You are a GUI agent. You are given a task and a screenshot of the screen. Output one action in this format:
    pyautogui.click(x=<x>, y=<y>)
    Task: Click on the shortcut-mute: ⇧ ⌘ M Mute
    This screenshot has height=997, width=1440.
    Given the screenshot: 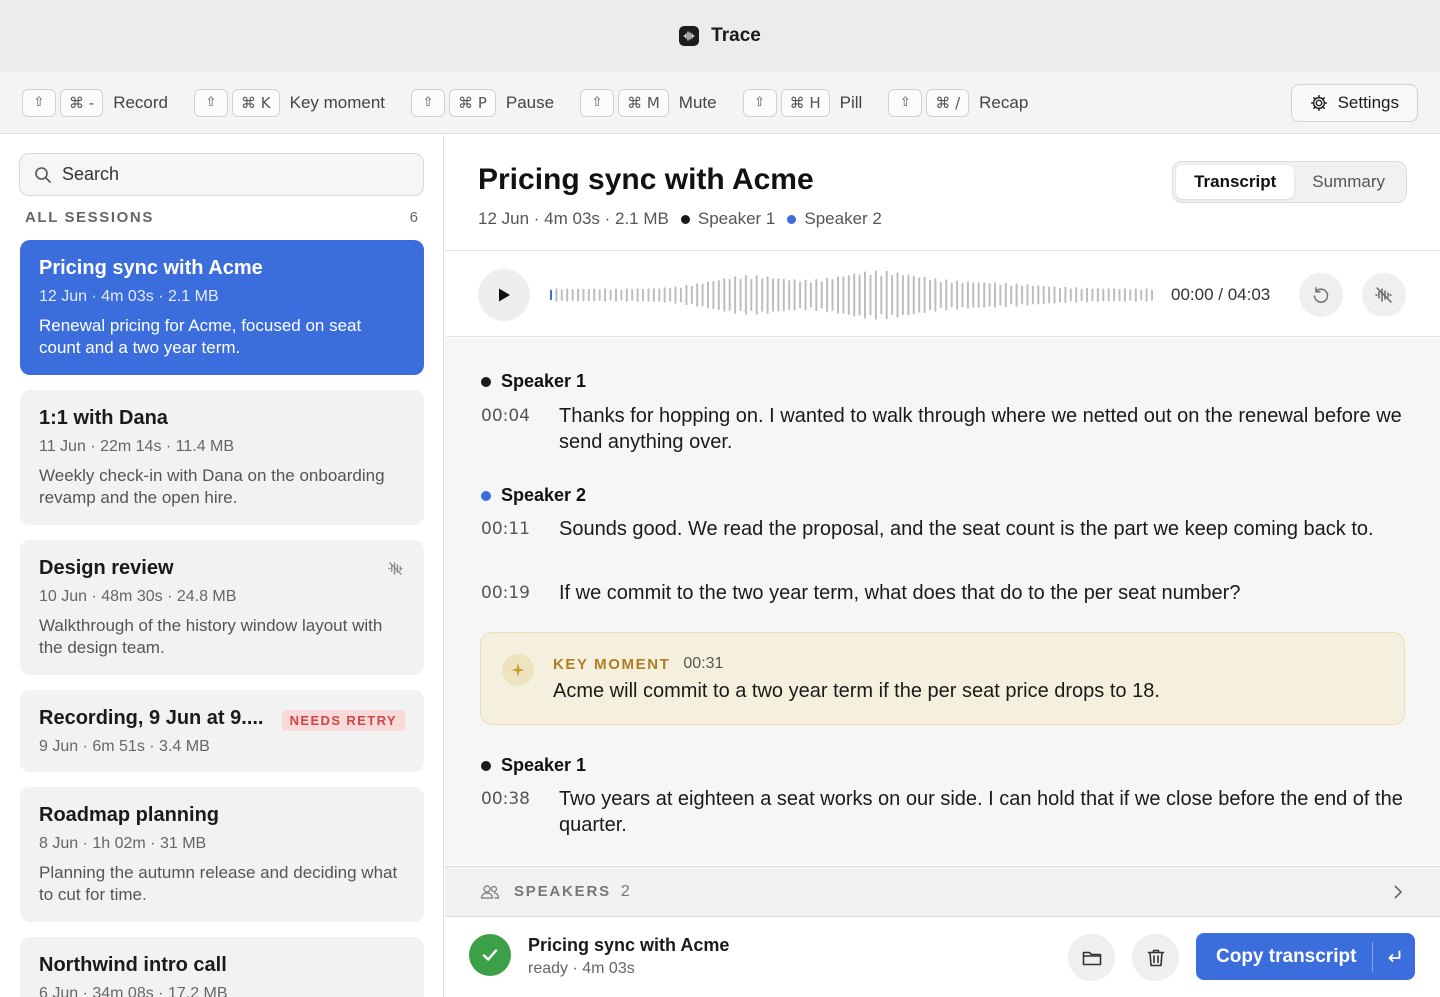 What is the action you would take?
    pyautogui.click(x=648, y=102)
    